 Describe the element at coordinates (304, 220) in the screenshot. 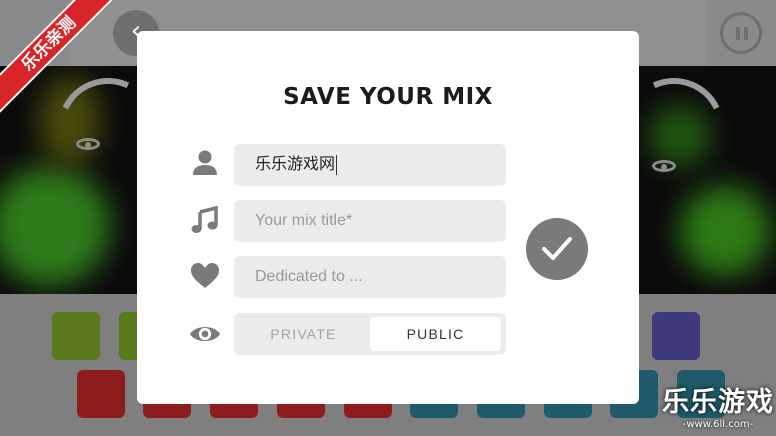

I see `mix-title-placeholder: Your mix title*` at that location.